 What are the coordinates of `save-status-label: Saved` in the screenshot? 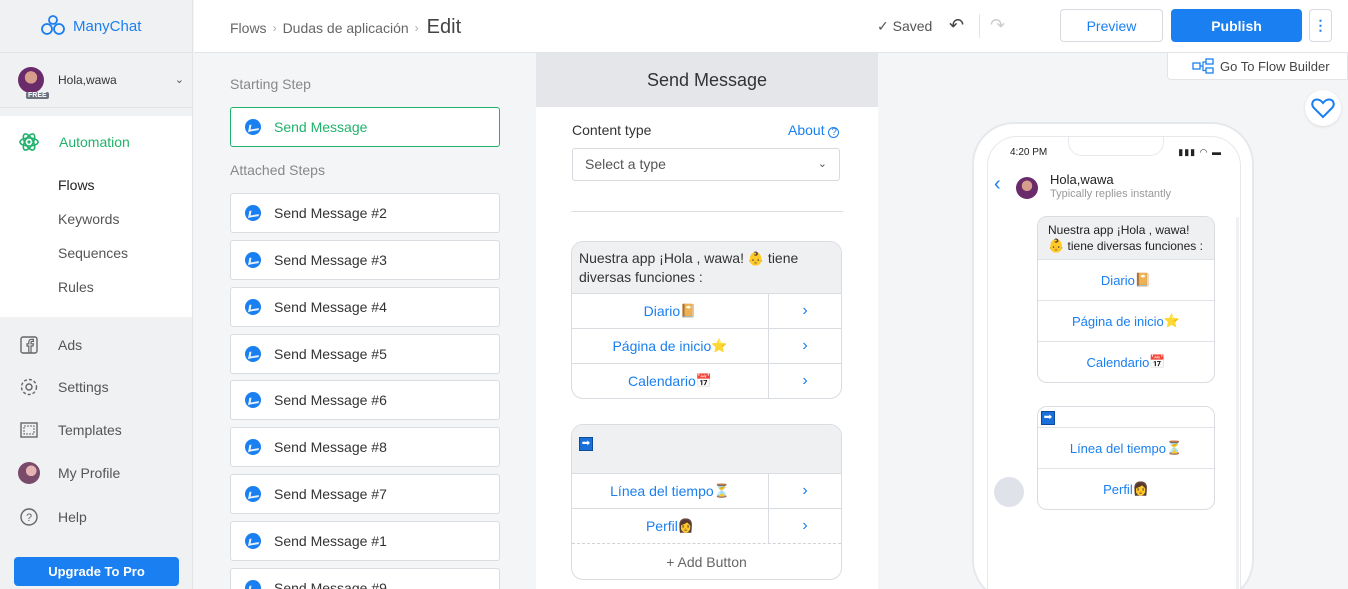 It's located at (912, 26).